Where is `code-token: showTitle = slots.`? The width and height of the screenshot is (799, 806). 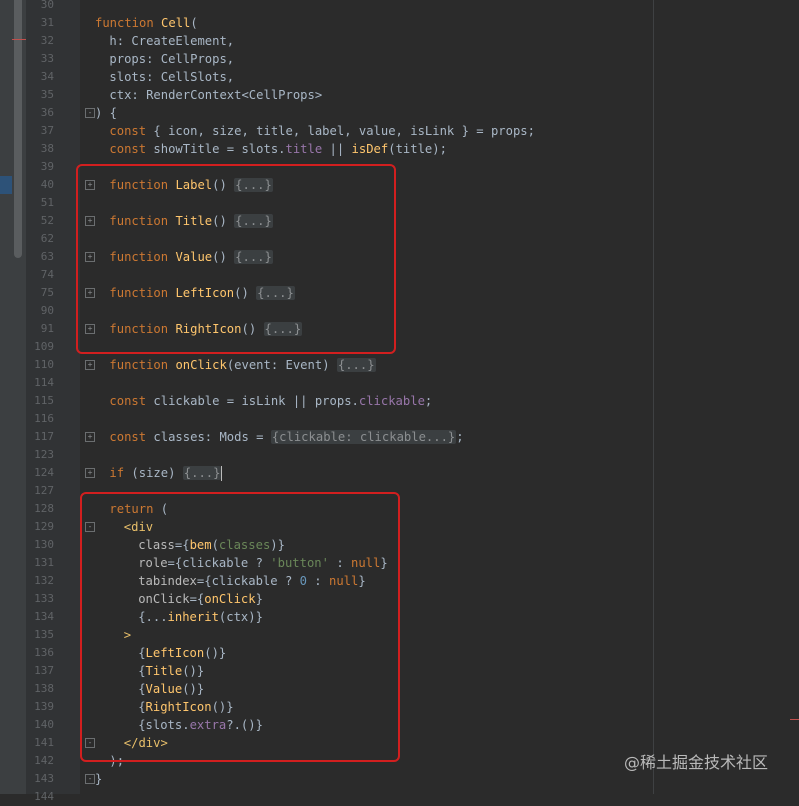 code-token: showTitle = slots. is located at coordinates (219, 149).